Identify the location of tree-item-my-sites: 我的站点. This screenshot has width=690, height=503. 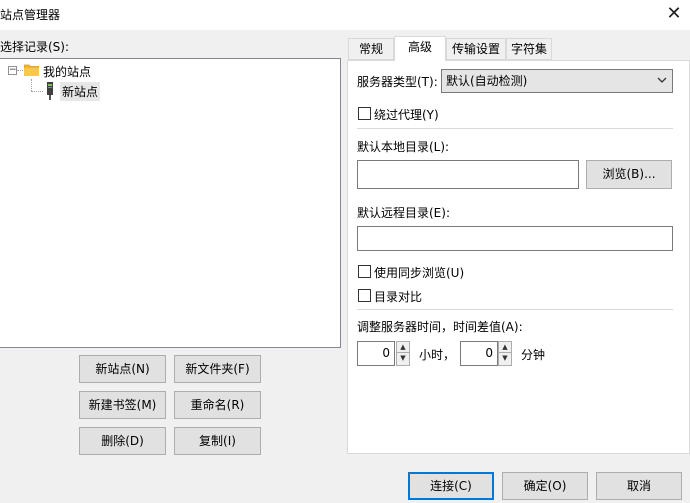
(67, 71).